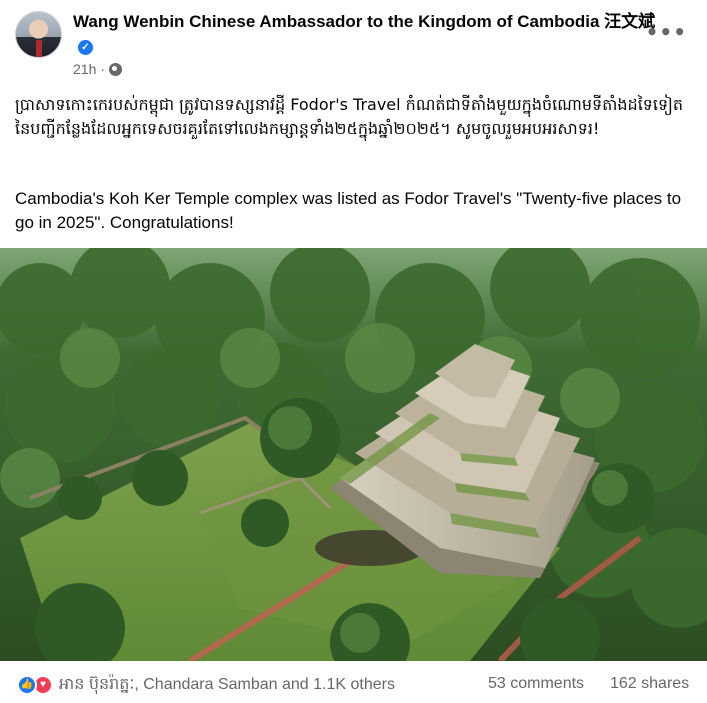 Image resolution: width=707 pixels, height=703 pixels. I want to click on post-meta: 21h ·, so click(98, 69).